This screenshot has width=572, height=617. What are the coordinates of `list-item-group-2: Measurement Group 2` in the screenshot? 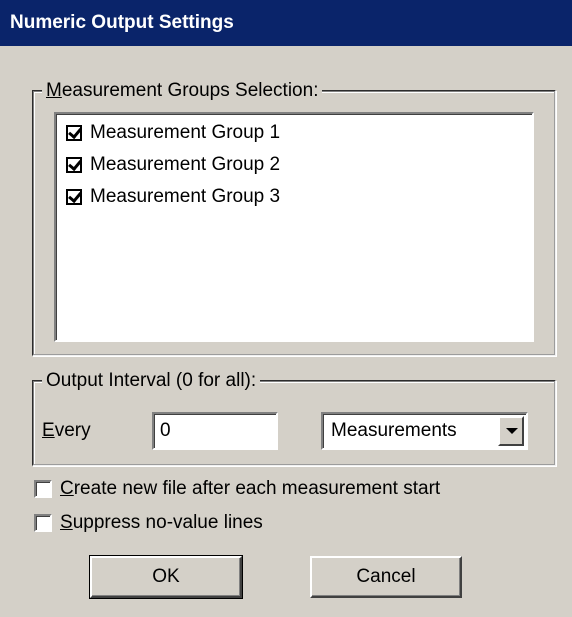 It's located at (173, 165).